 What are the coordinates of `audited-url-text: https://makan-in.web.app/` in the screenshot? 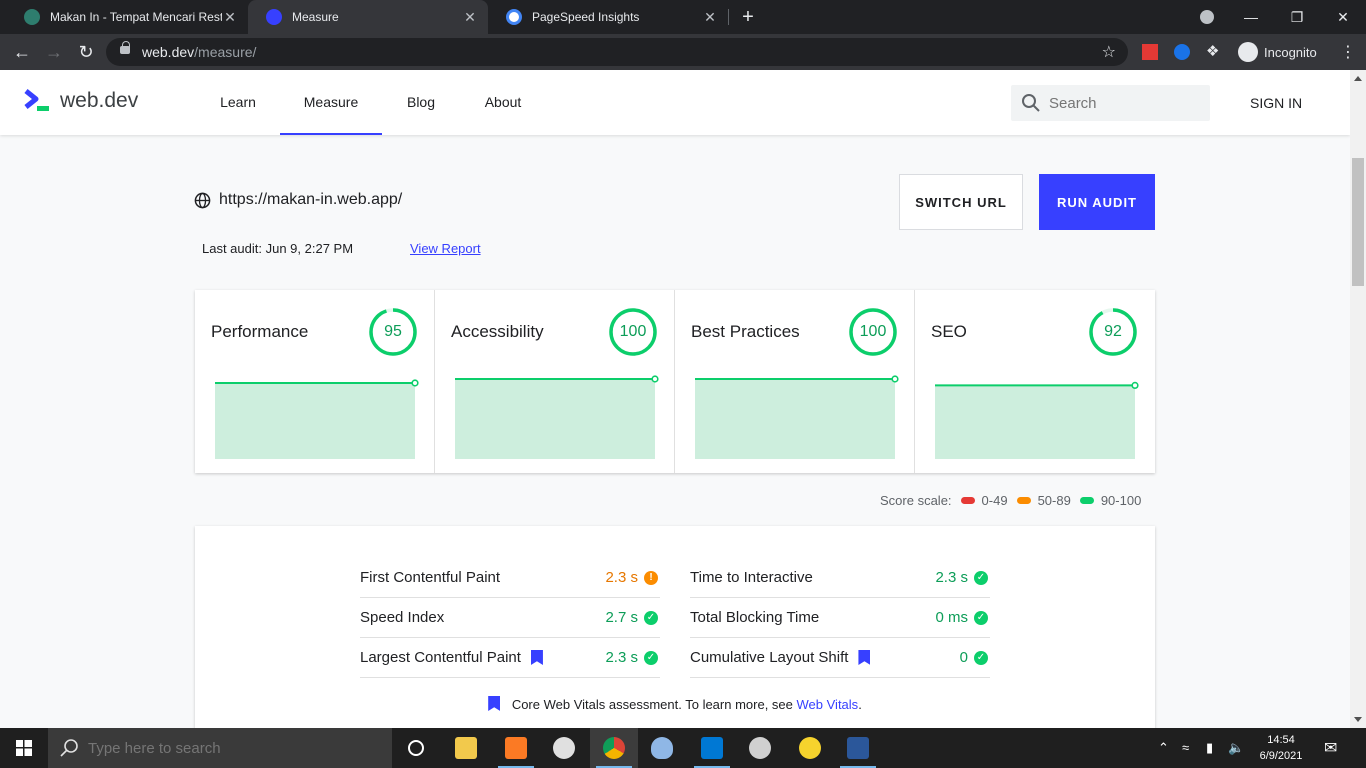 It's located at (311, 199).